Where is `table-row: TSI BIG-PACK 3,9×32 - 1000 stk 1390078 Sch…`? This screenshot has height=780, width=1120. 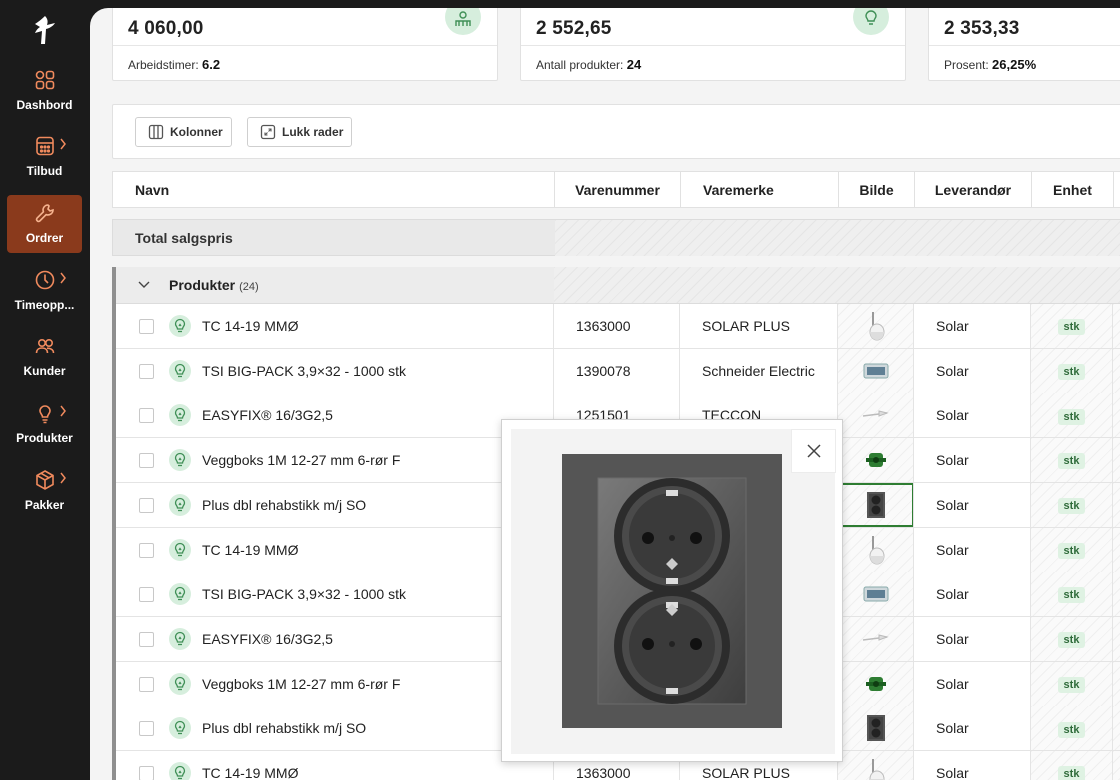 table-row: TSI BIG-PACK 3,9×32 - 1000 stk 1390078 Sch… is located at coordinates (618, 371).